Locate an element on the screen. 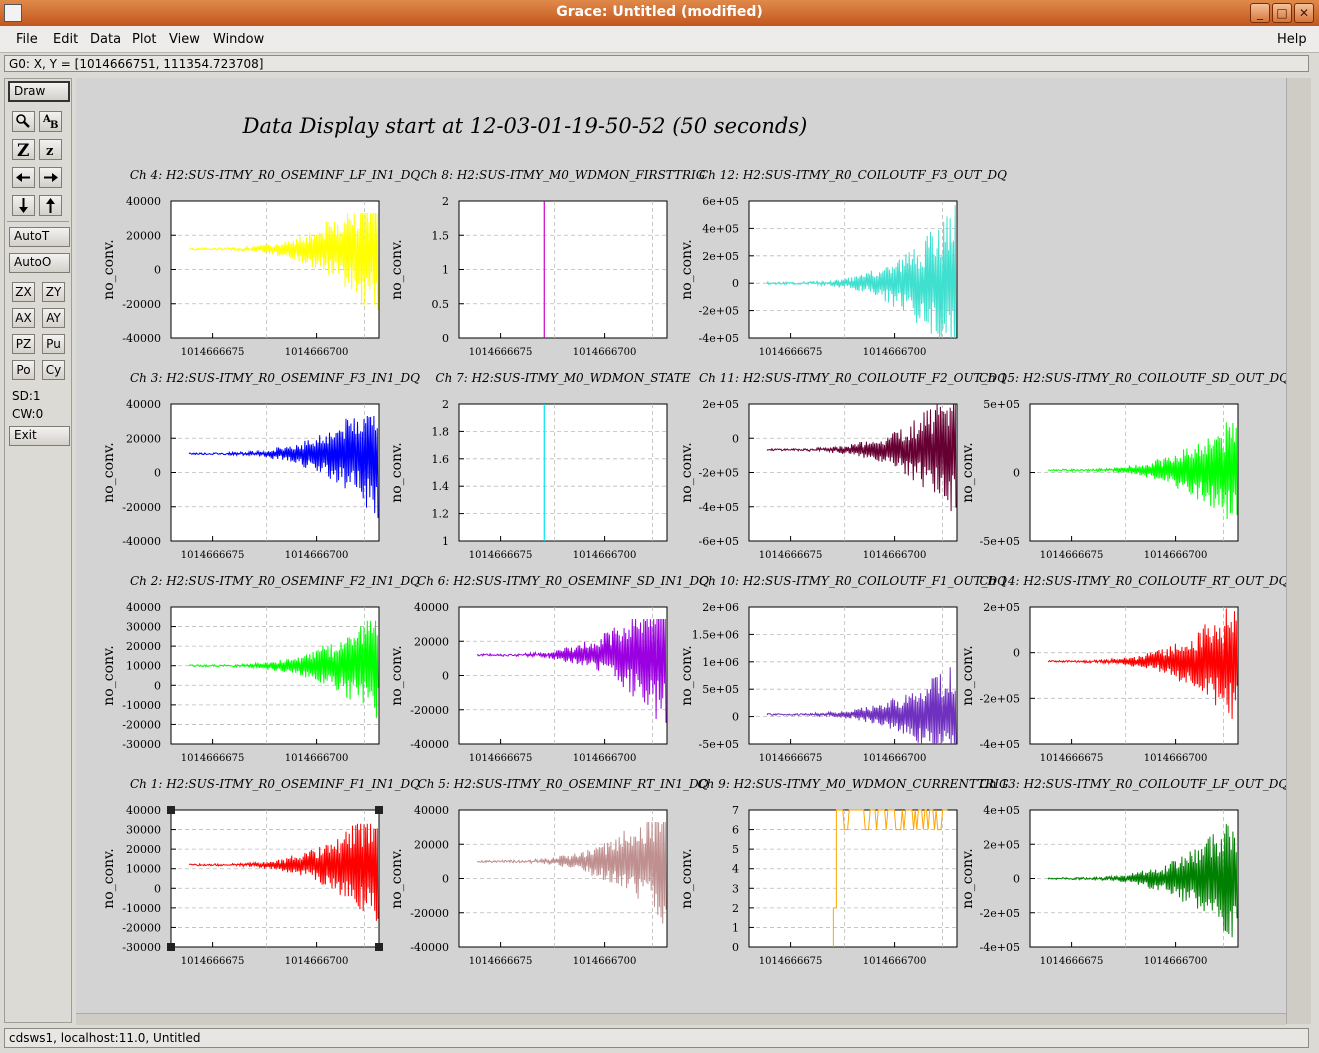 This screenshot has height=1053, width=1319. pz-button: PZ is located at coordinates (23, 344).